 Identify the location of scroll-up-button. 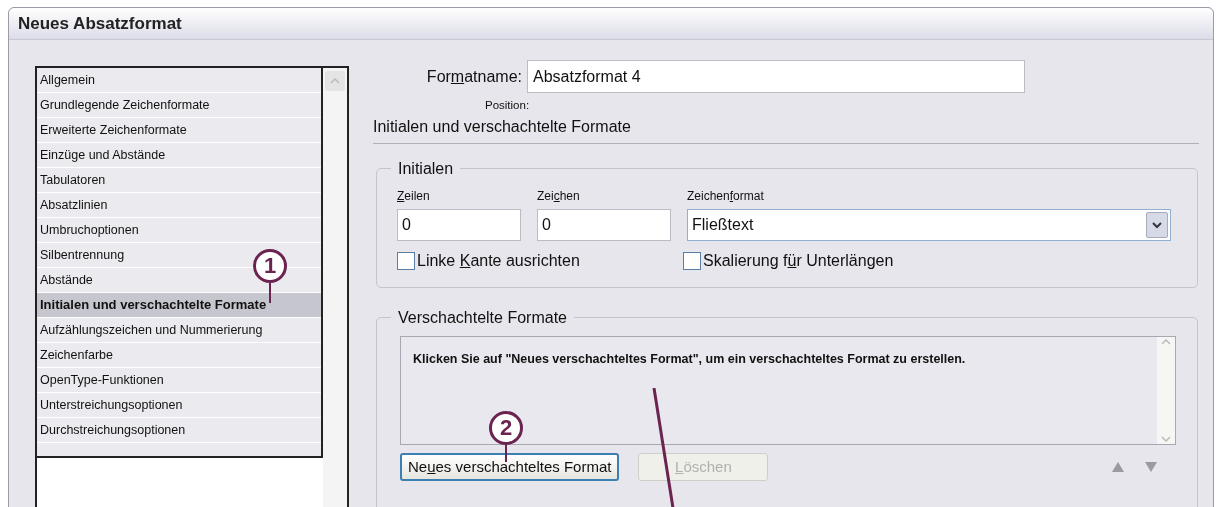
(335, 81).